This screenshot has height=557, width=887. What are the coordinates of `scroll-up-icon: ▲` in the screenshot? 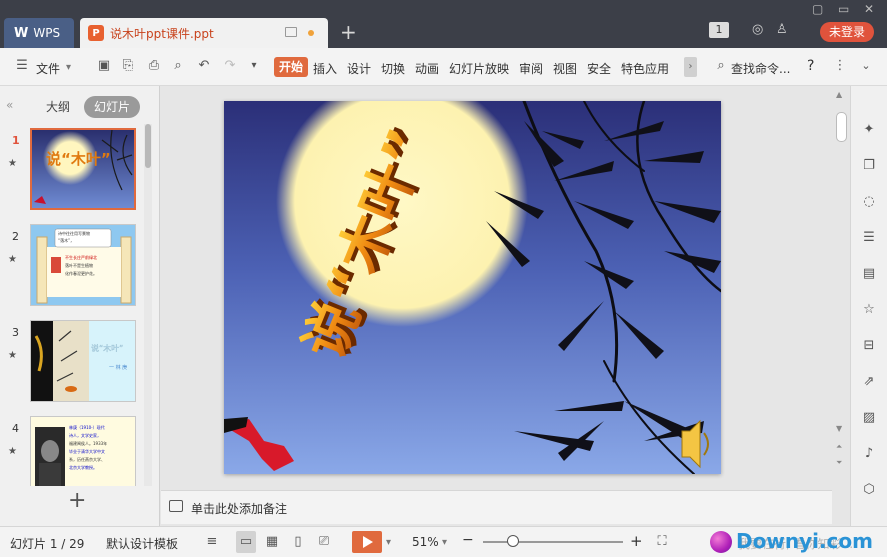 It's located at (839, 94).